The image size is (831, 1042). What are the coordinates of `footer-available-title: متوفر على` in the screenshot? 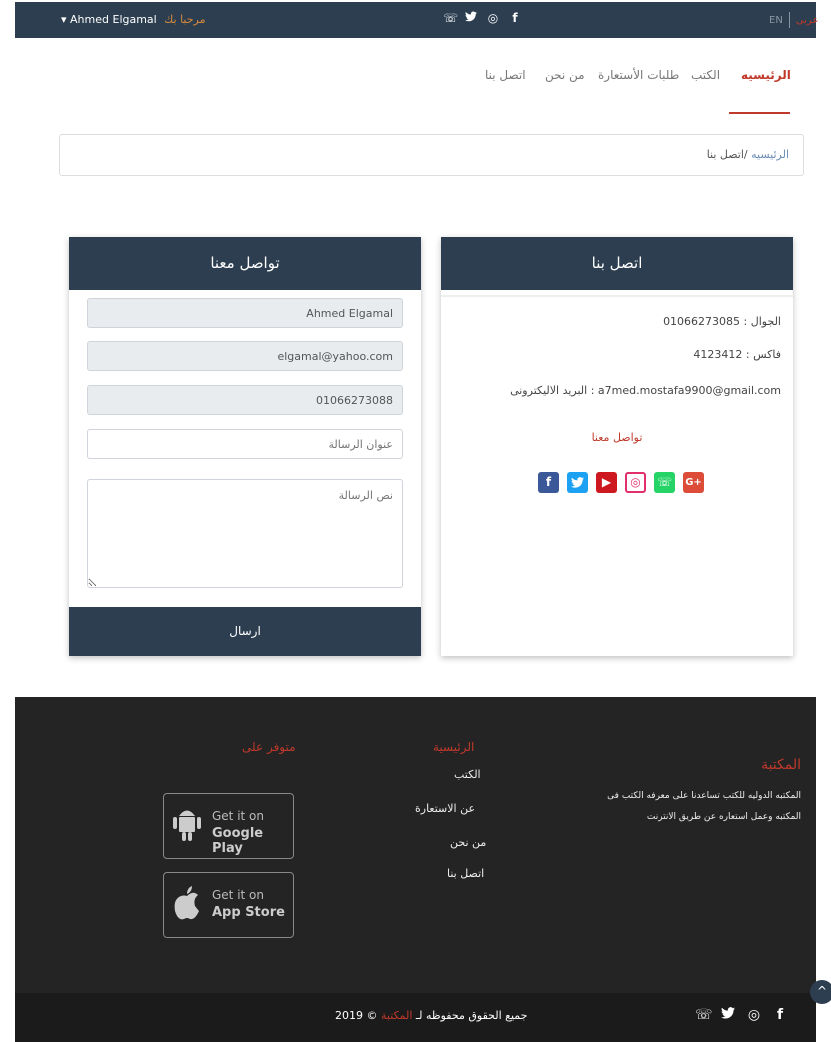 It's located at (269, 747).